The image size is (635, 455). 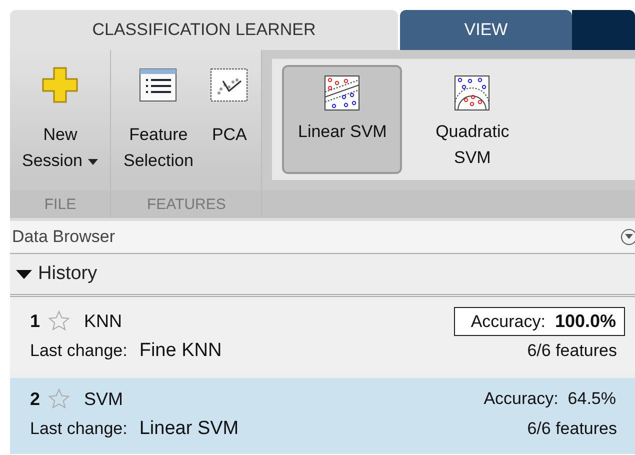 What do you see at coordinates (189, 429) in the screenshot?
I see `last-change-value: Linear SVM` at bounding box center [189, 429].